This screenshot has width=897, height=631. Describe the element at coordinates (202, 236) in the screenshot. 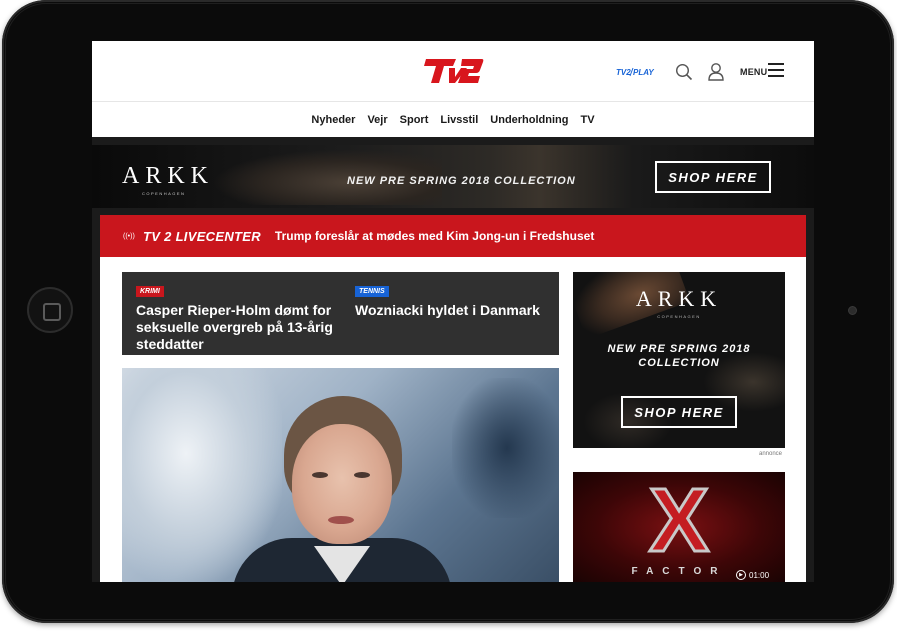

I see `livecenter-title: TV 2 LIVECENTER` at that location.